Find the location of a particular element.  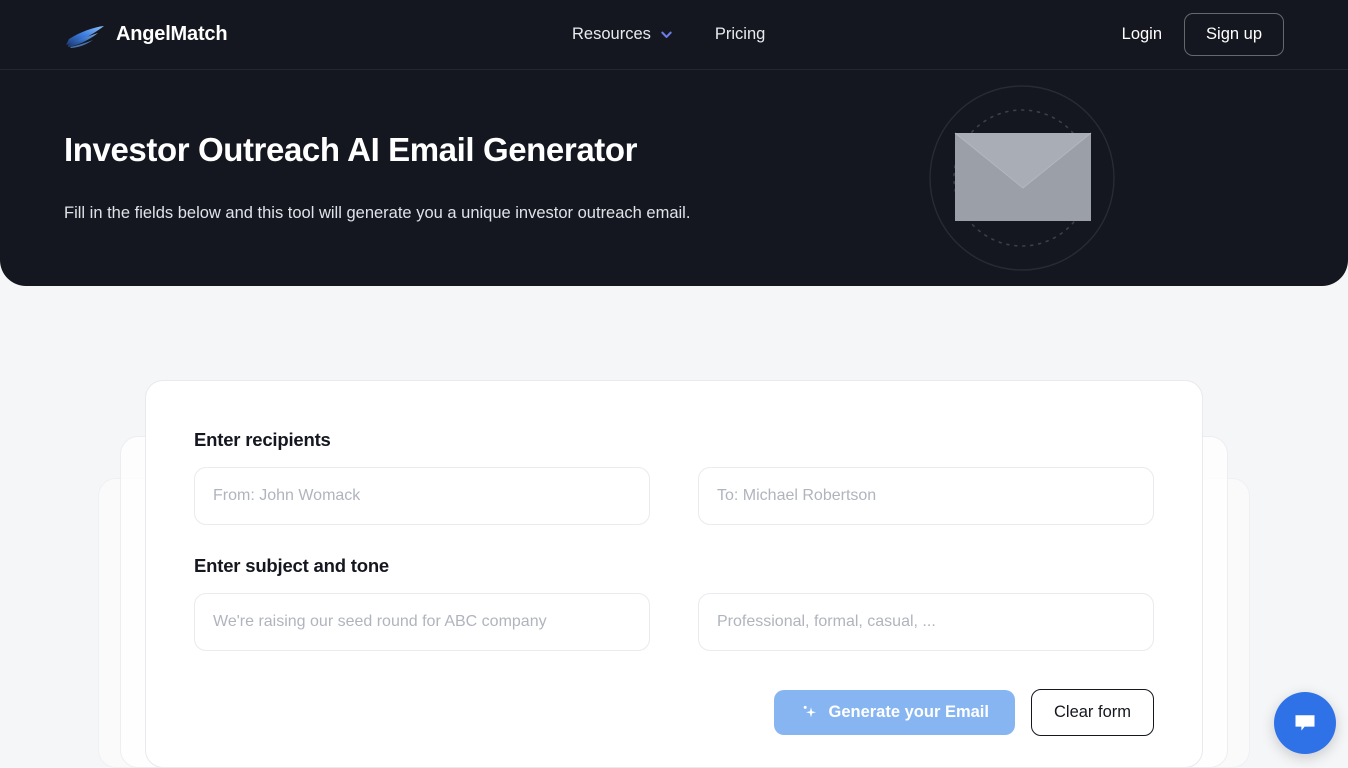

nav-center: Resources Pricing is located at coordinates (668, 34).